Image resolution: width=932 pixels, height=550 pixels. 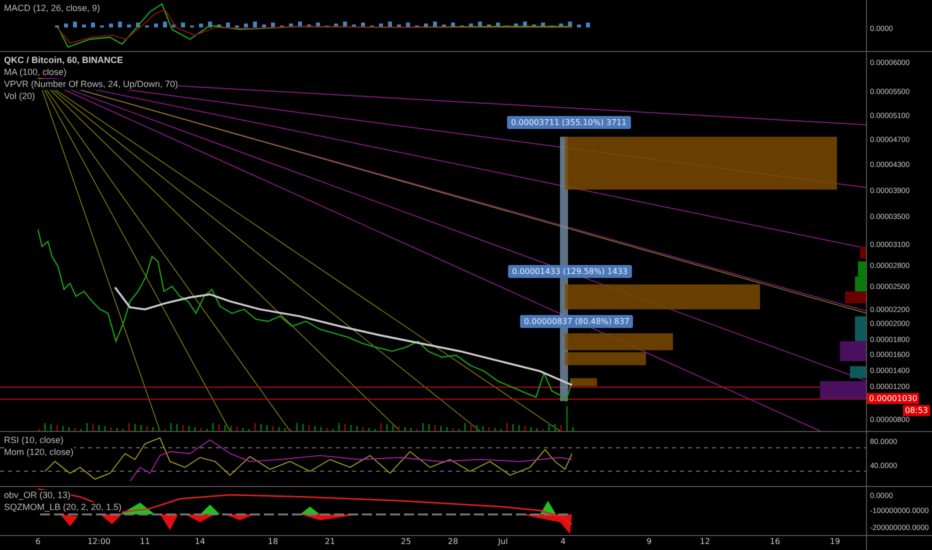 I want to click on time-axis-label: 18, so click(x=273, y=541).